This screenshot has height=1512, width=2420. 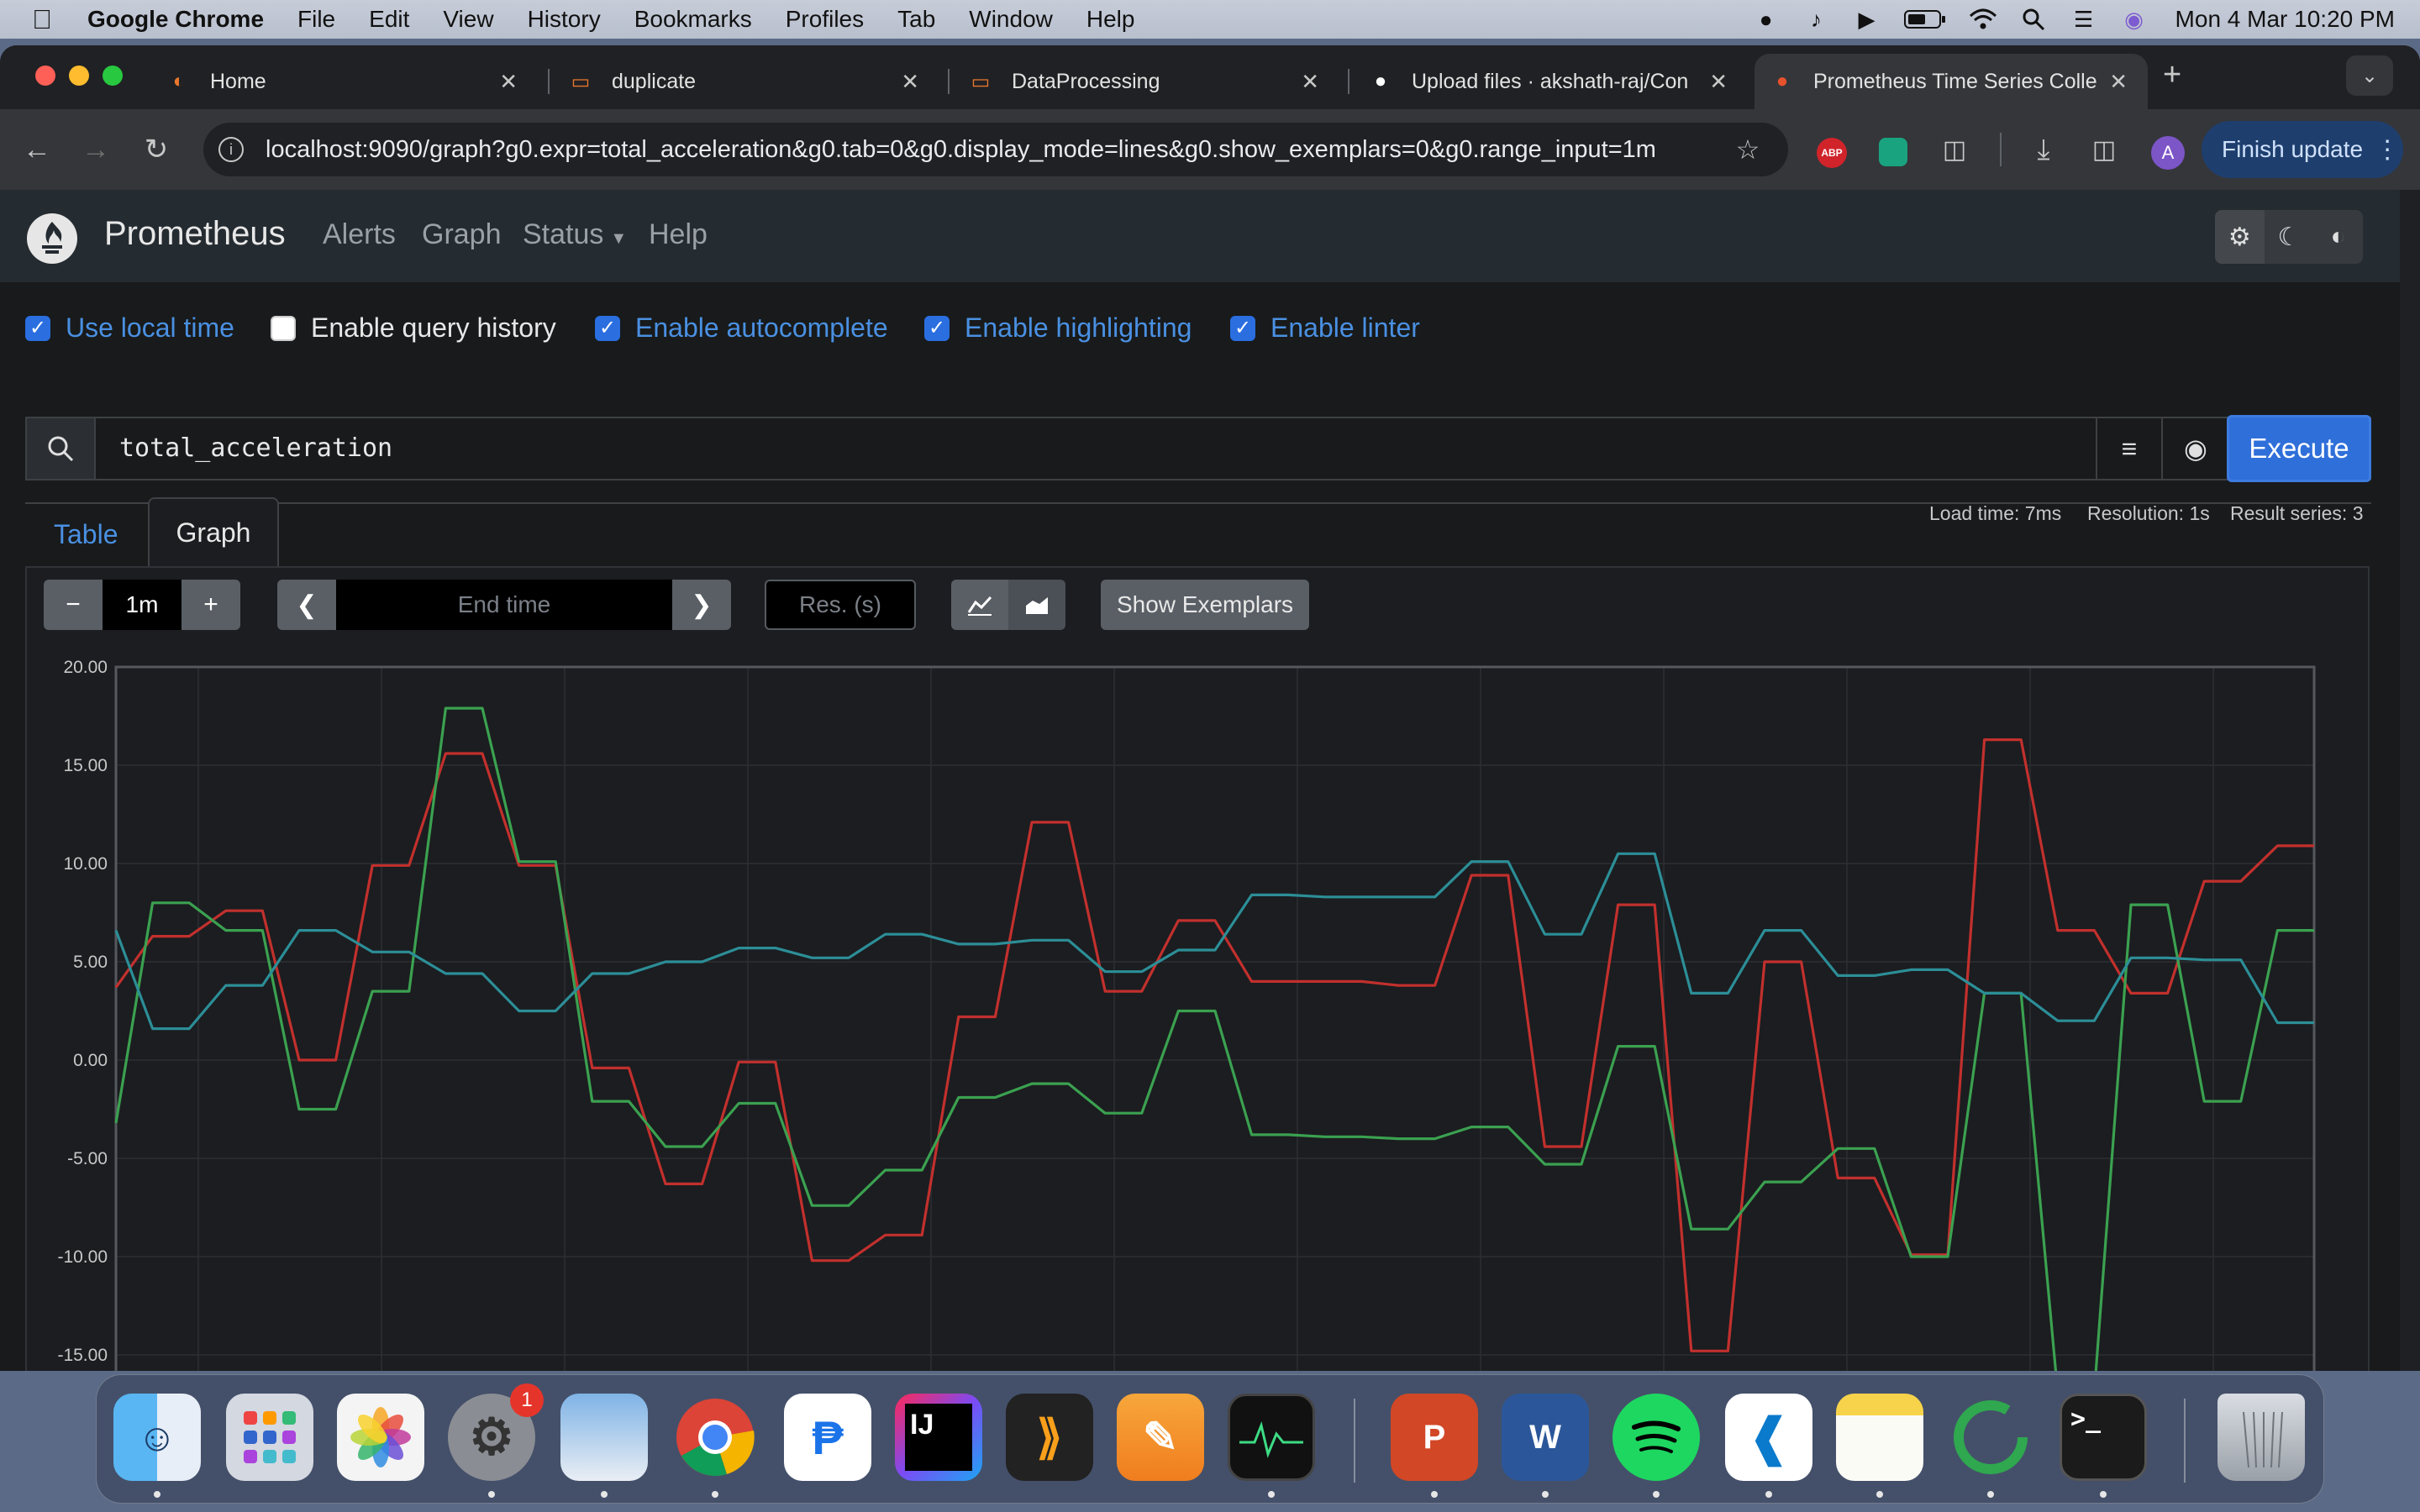 What do you see at coordinates (1011, 19) in the screenshot?
I see `menu-window: Window` at bounding box center [1011, 19].